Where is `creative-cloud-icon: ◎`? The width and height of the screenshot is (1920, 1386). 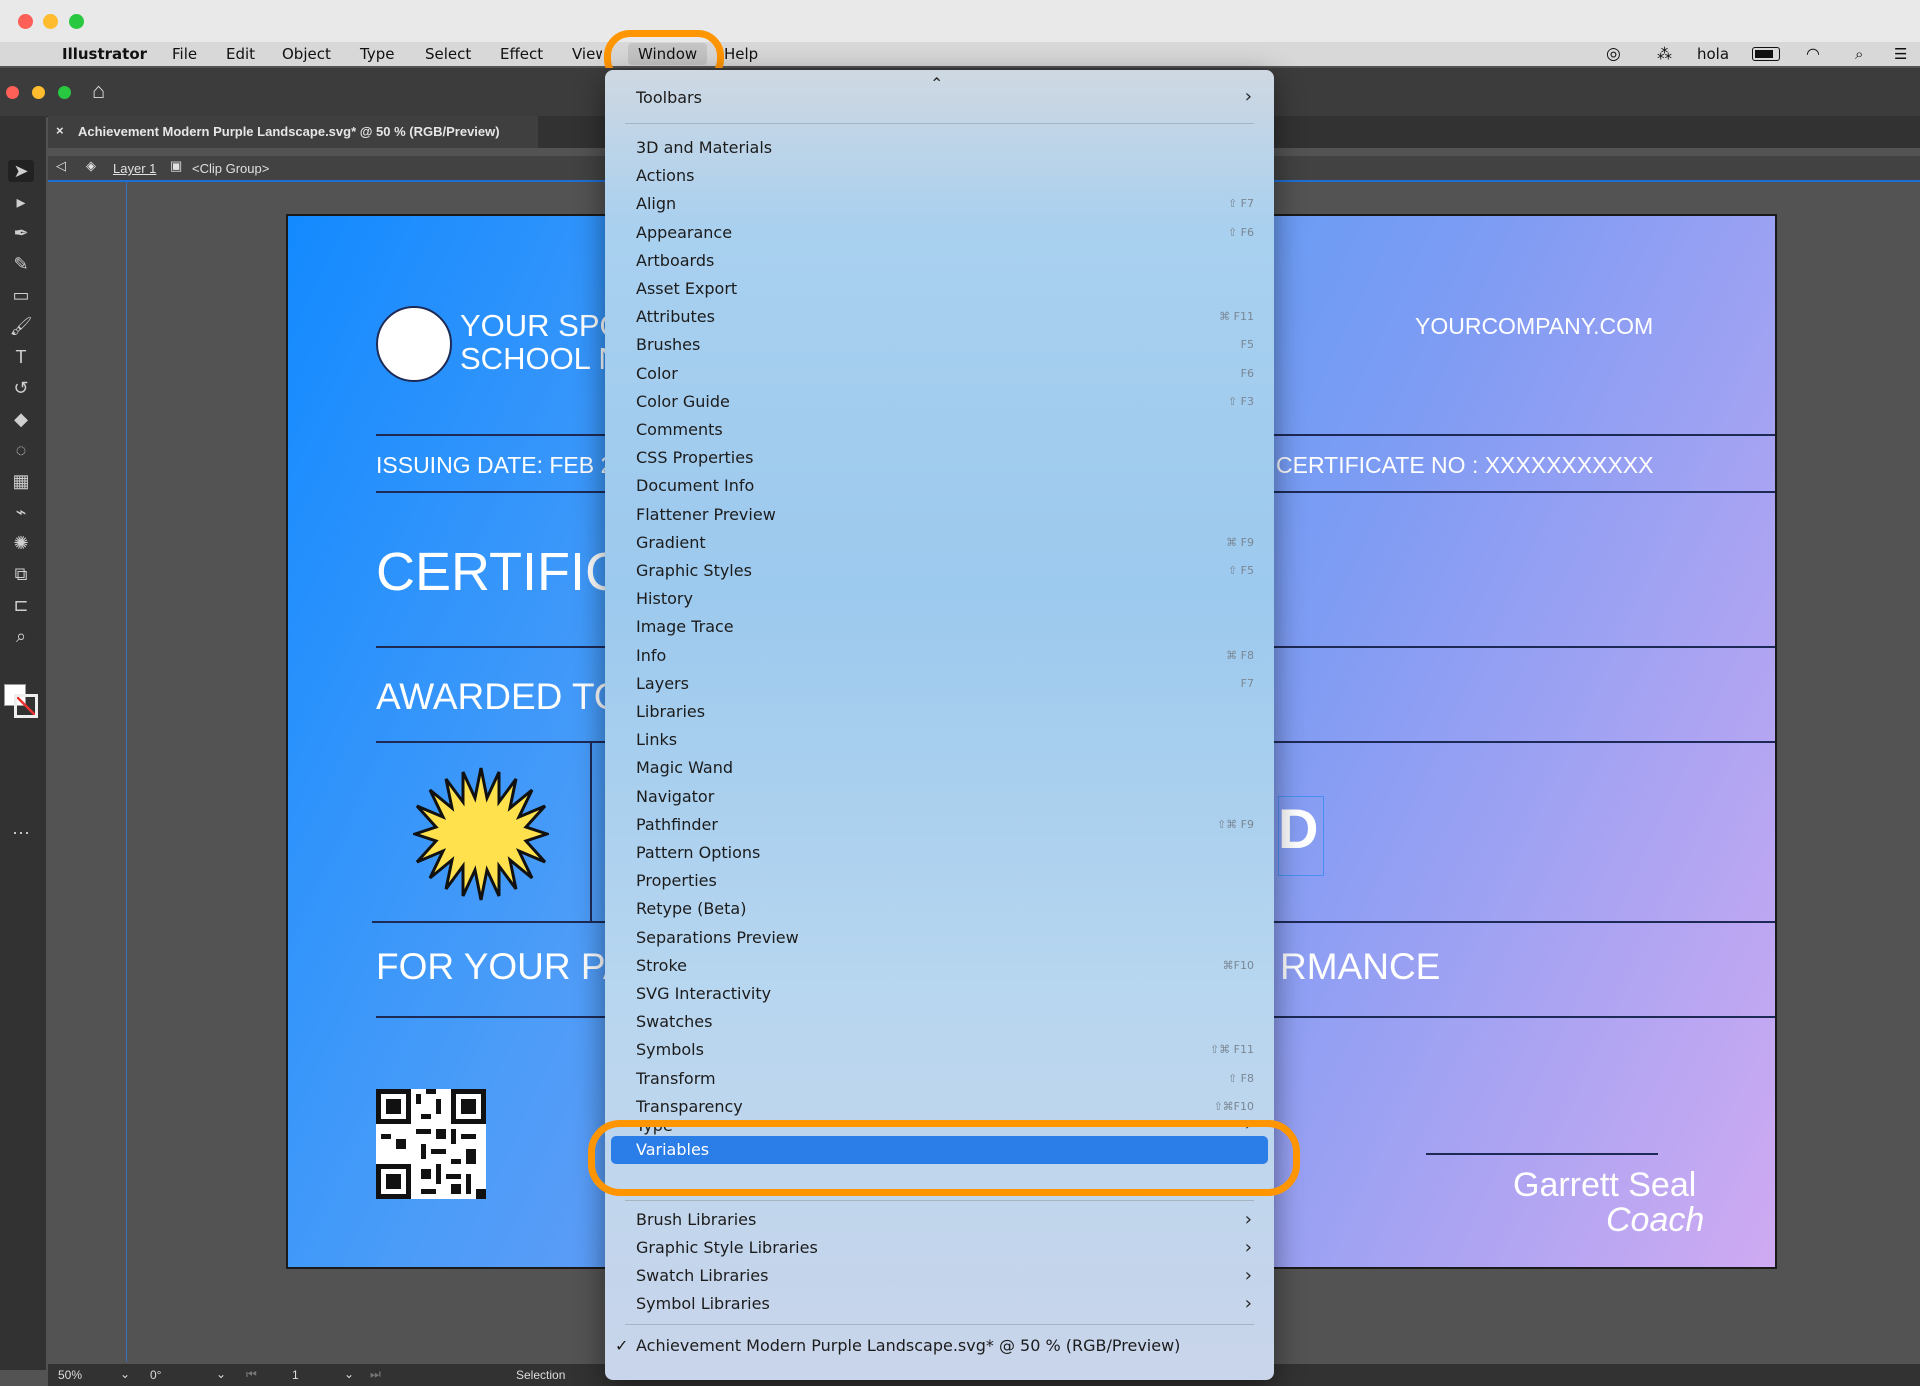
creative-cloud-icon: ◎ is located at coordinates (1613, 54).